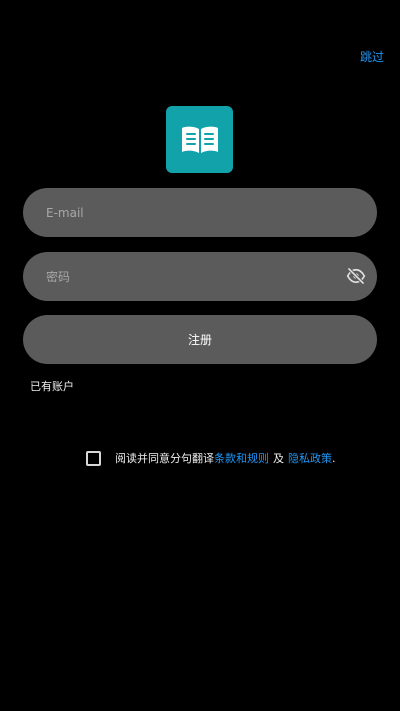 The height and width of the screenshot is (711, 400). I want to click on agreement-row: 阅读并同意分句翻译 条款和规则及隐私政策., so click(211, 458).